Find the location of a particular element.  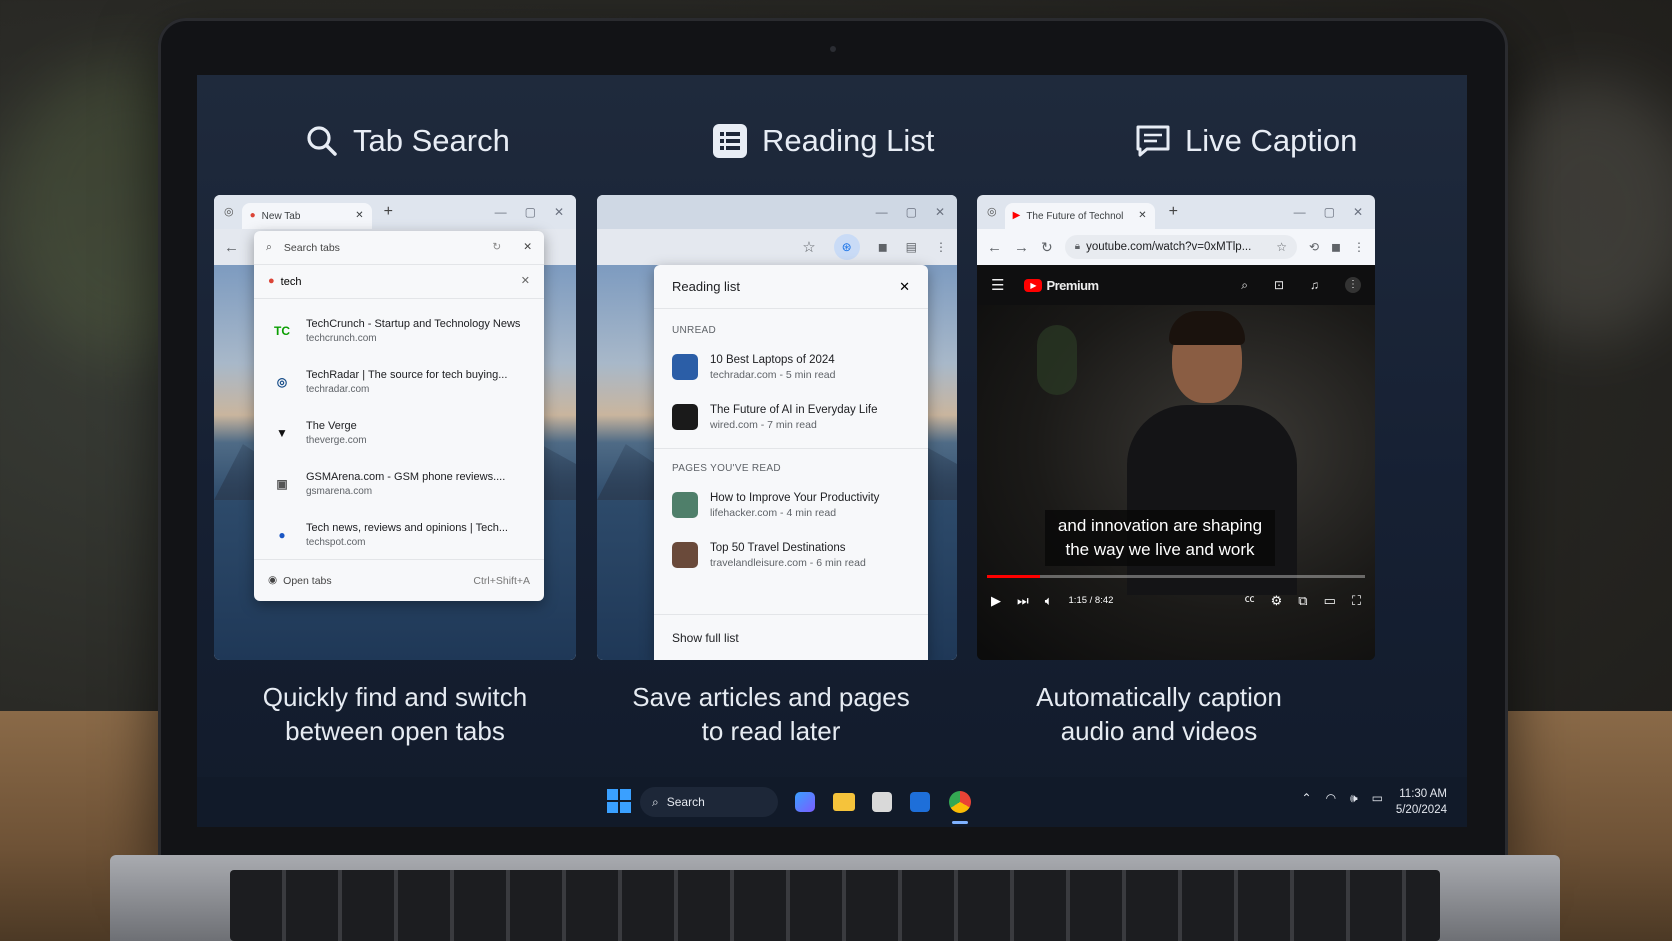

youtube-icon: ▶ is located at coordinates (1016, 215).